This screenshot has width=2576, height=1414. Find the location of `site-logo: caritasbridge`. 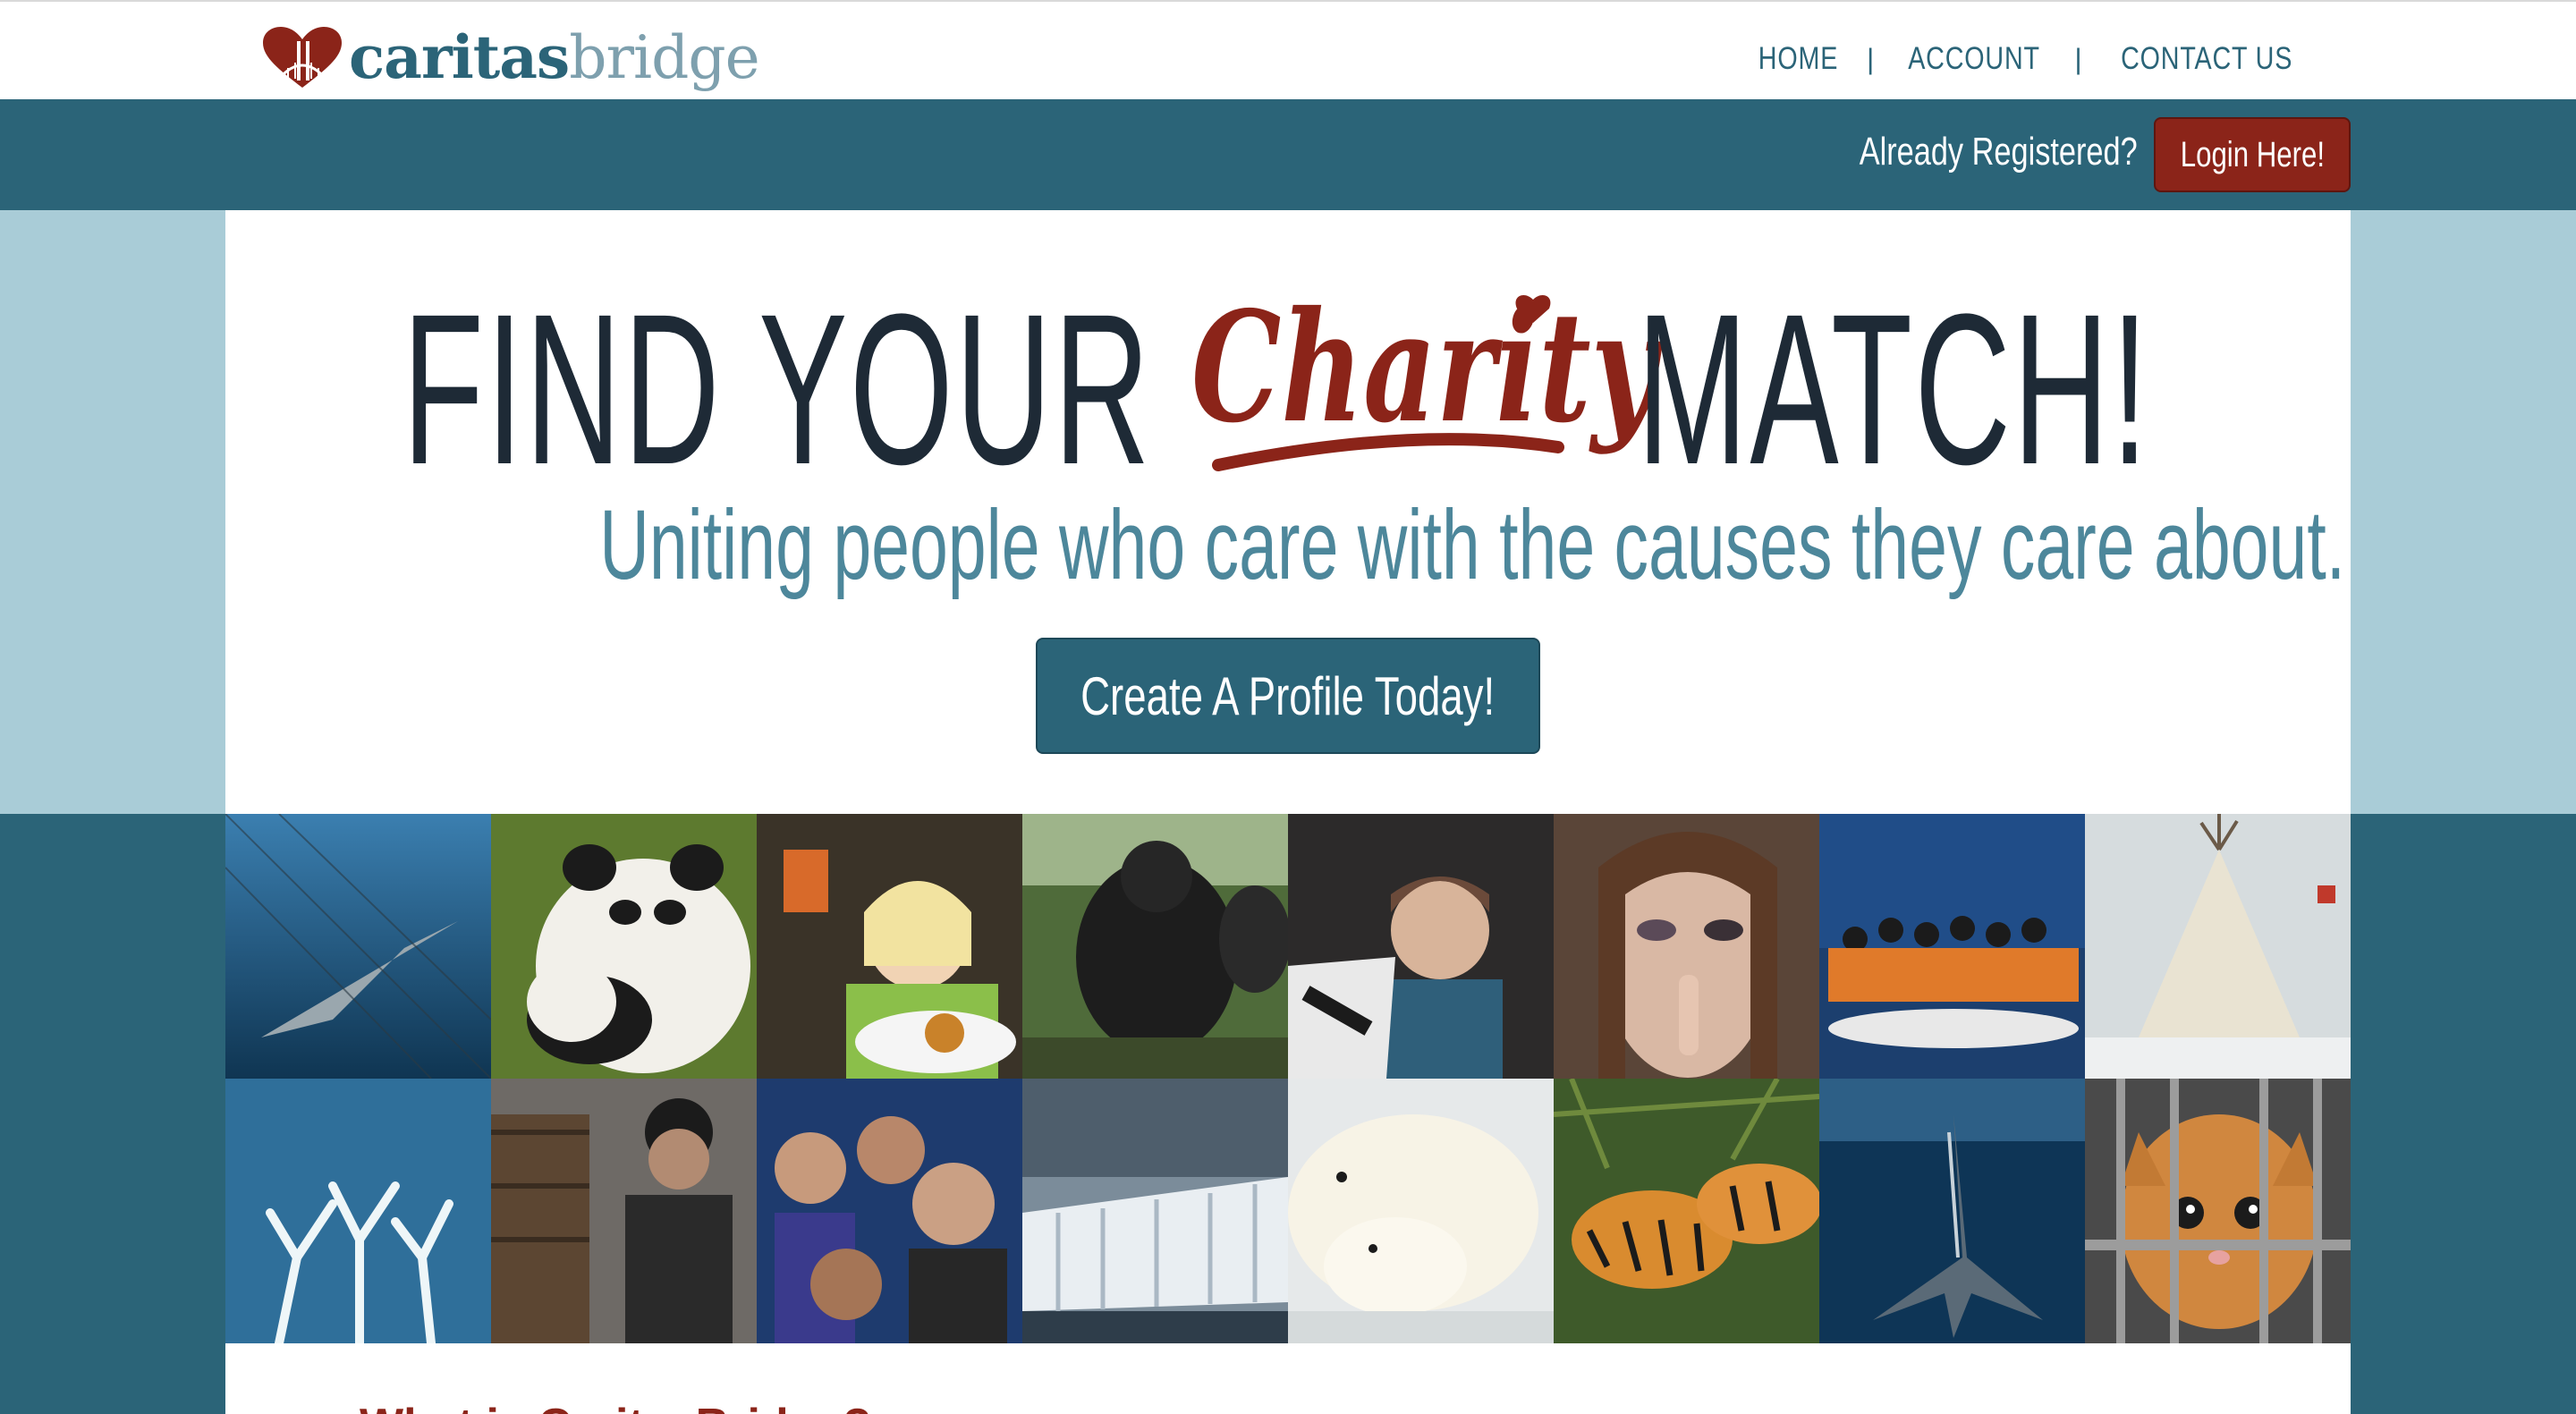

site-logo: caritasbridge is located at coordinates (510, 57).